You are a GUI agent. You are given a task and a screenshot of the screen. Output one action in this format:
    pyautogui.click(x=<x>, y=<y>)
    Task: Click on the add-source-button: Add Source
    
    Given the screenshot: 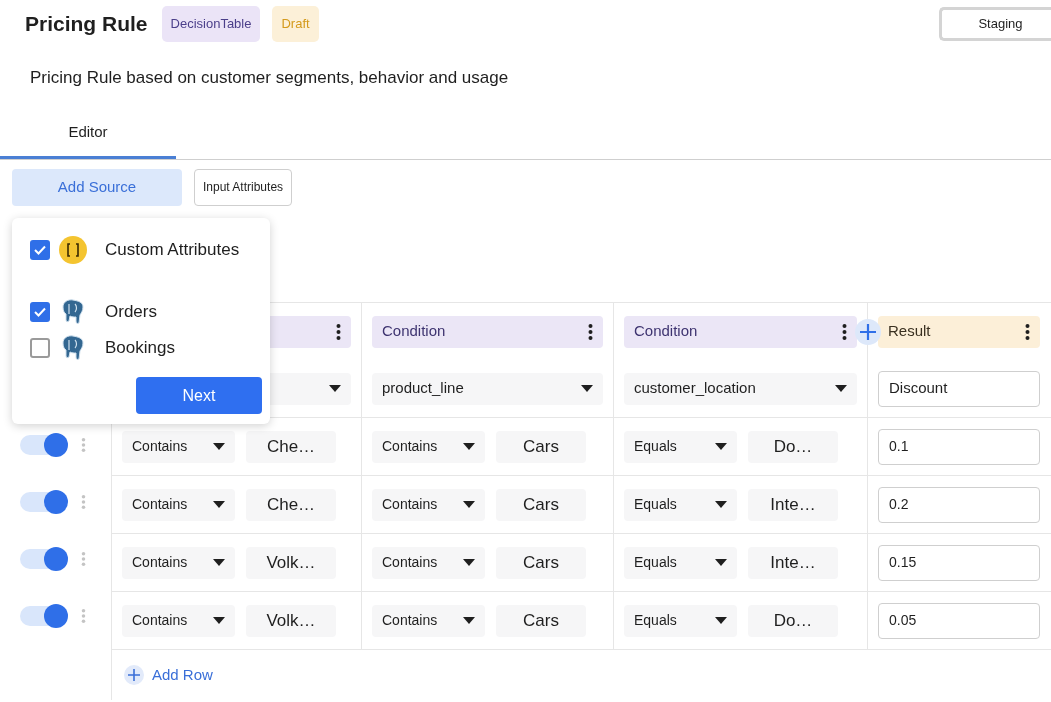 What is the action you would take?
    pyautogui.click(x=97, y=187)
    